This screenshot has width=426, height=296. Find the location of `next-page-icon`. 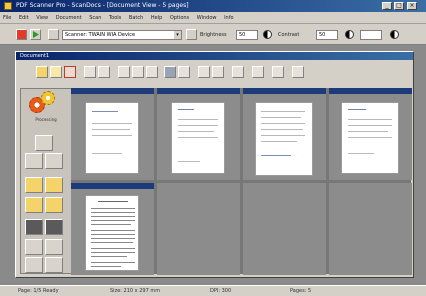

next-page-icon is located at coordinates (54, 247).